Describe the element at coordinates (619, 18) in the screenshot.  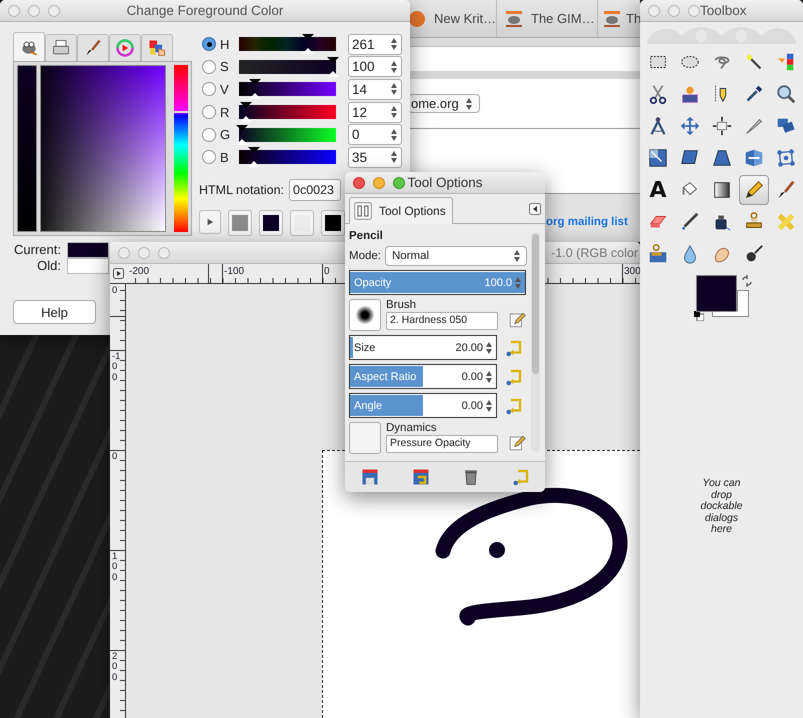
I see `browser-tab: Th` at that location.